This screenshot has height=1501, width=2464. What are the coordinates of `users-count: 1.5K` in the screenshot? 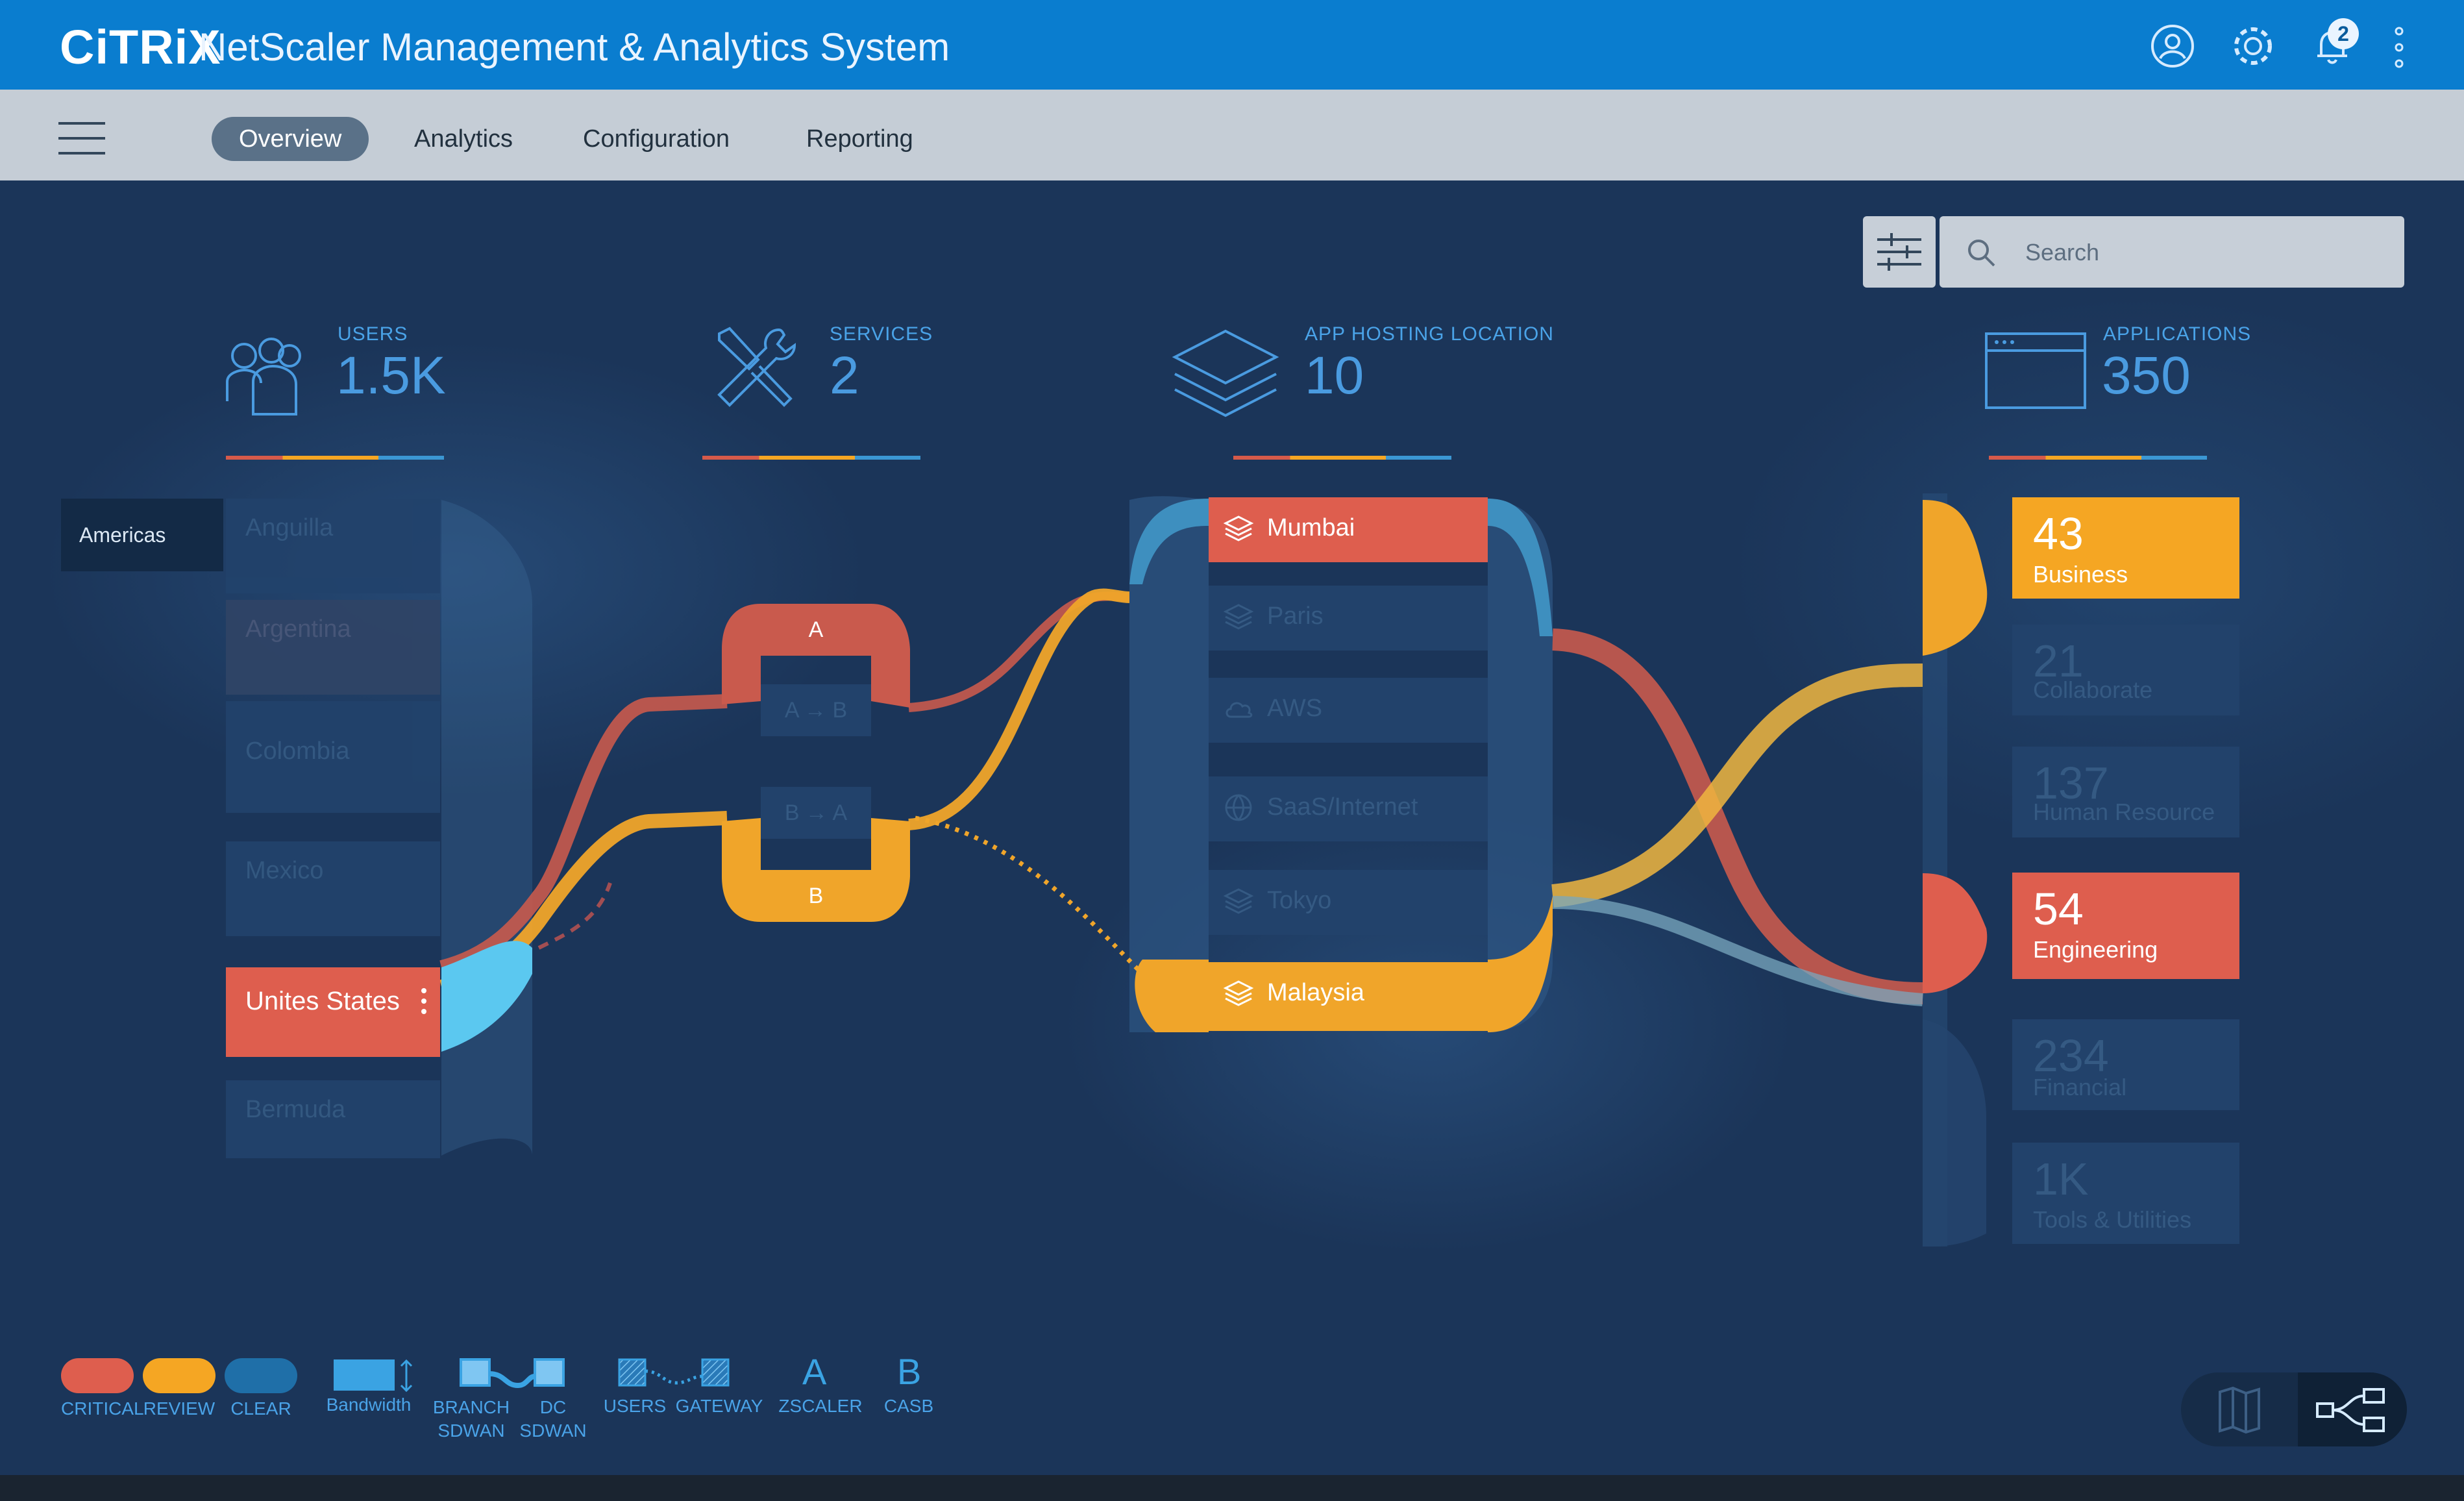 It's located at (391, 375).